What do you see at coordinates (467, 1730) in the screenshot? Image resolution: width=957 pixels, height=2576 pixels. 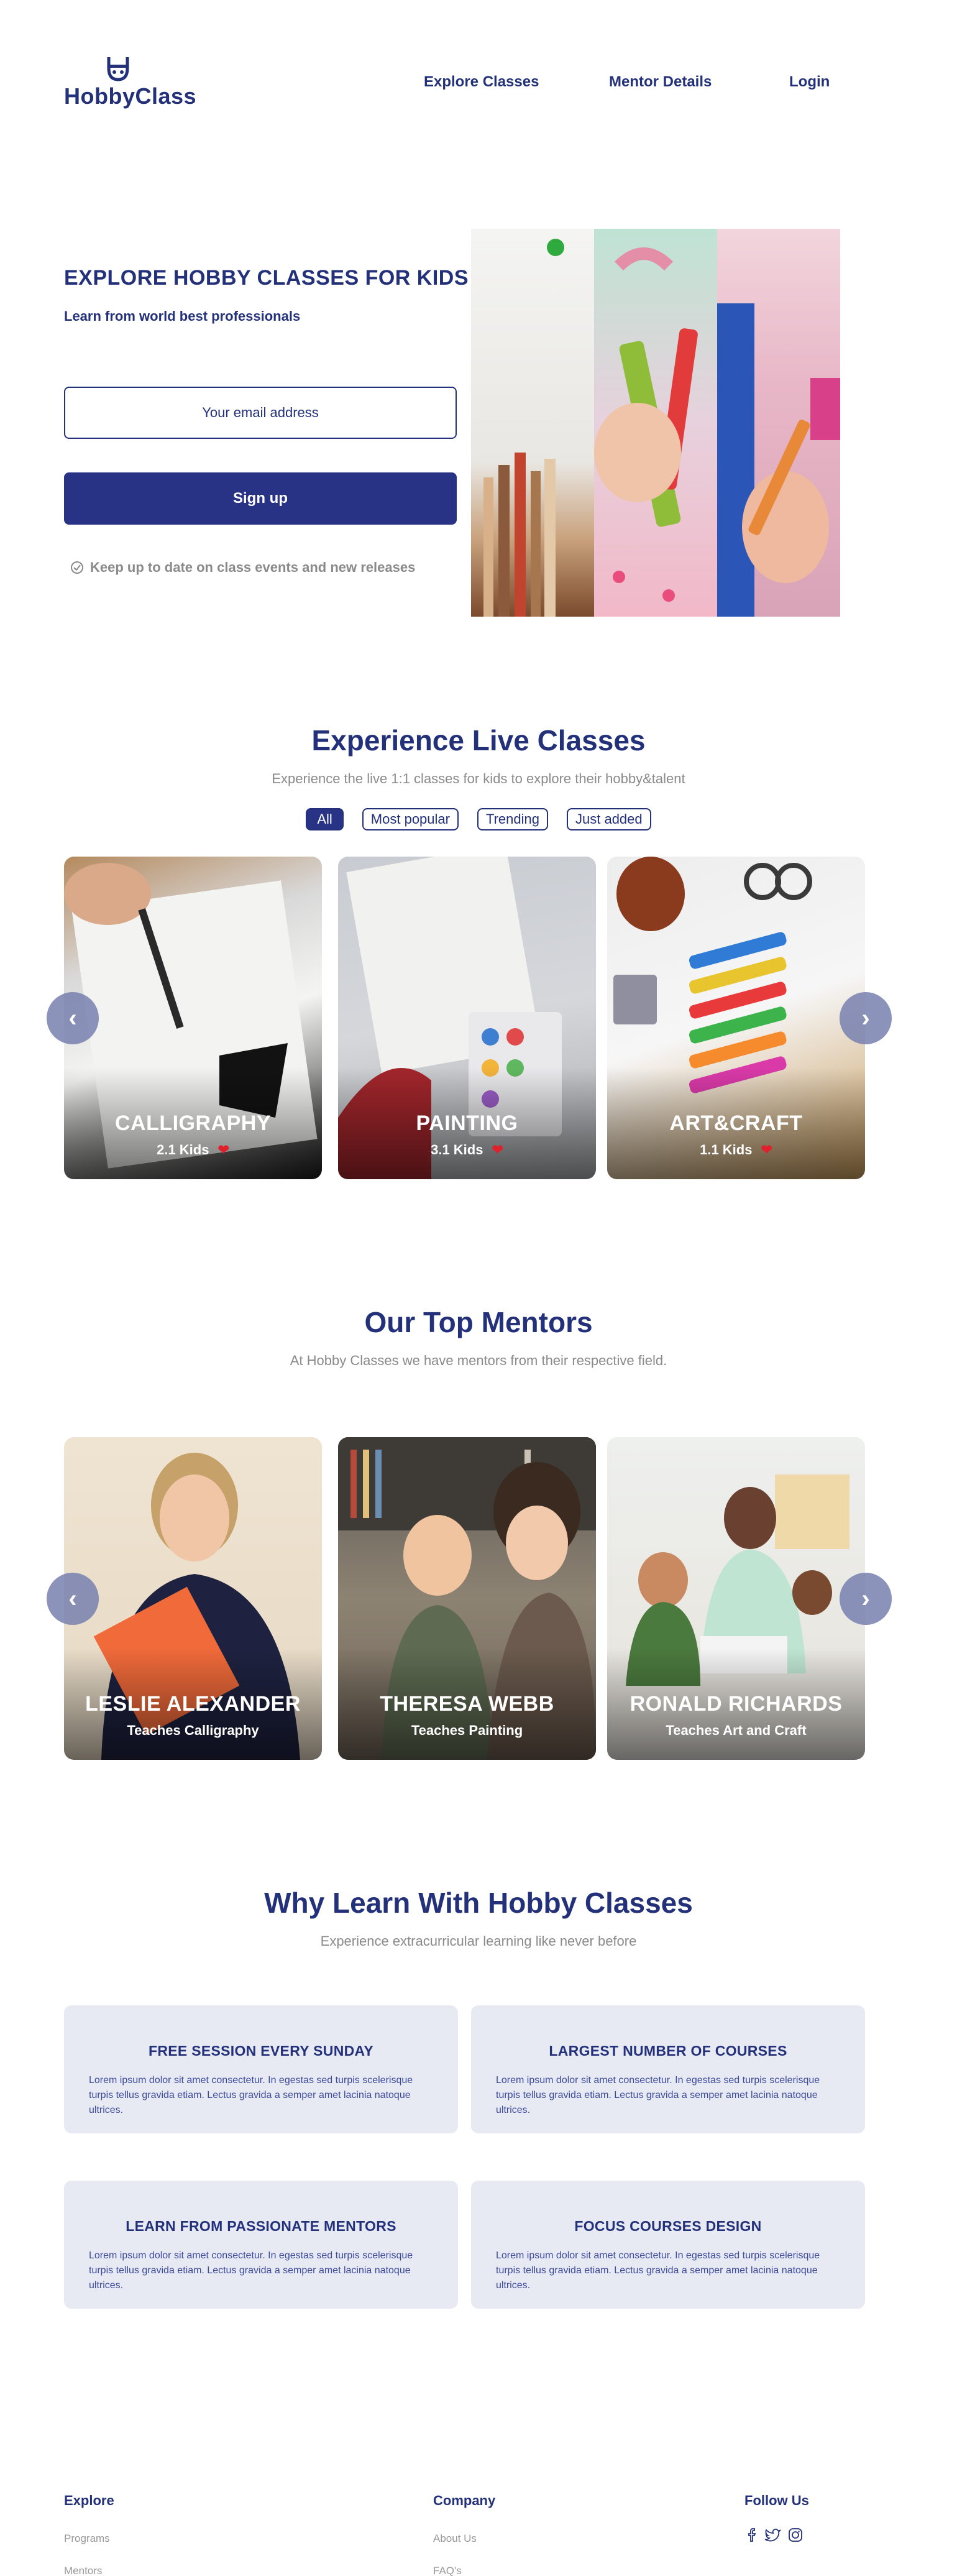 I see `mentor-teaches: Teaches Painting` at bounding box center [467, 1730].